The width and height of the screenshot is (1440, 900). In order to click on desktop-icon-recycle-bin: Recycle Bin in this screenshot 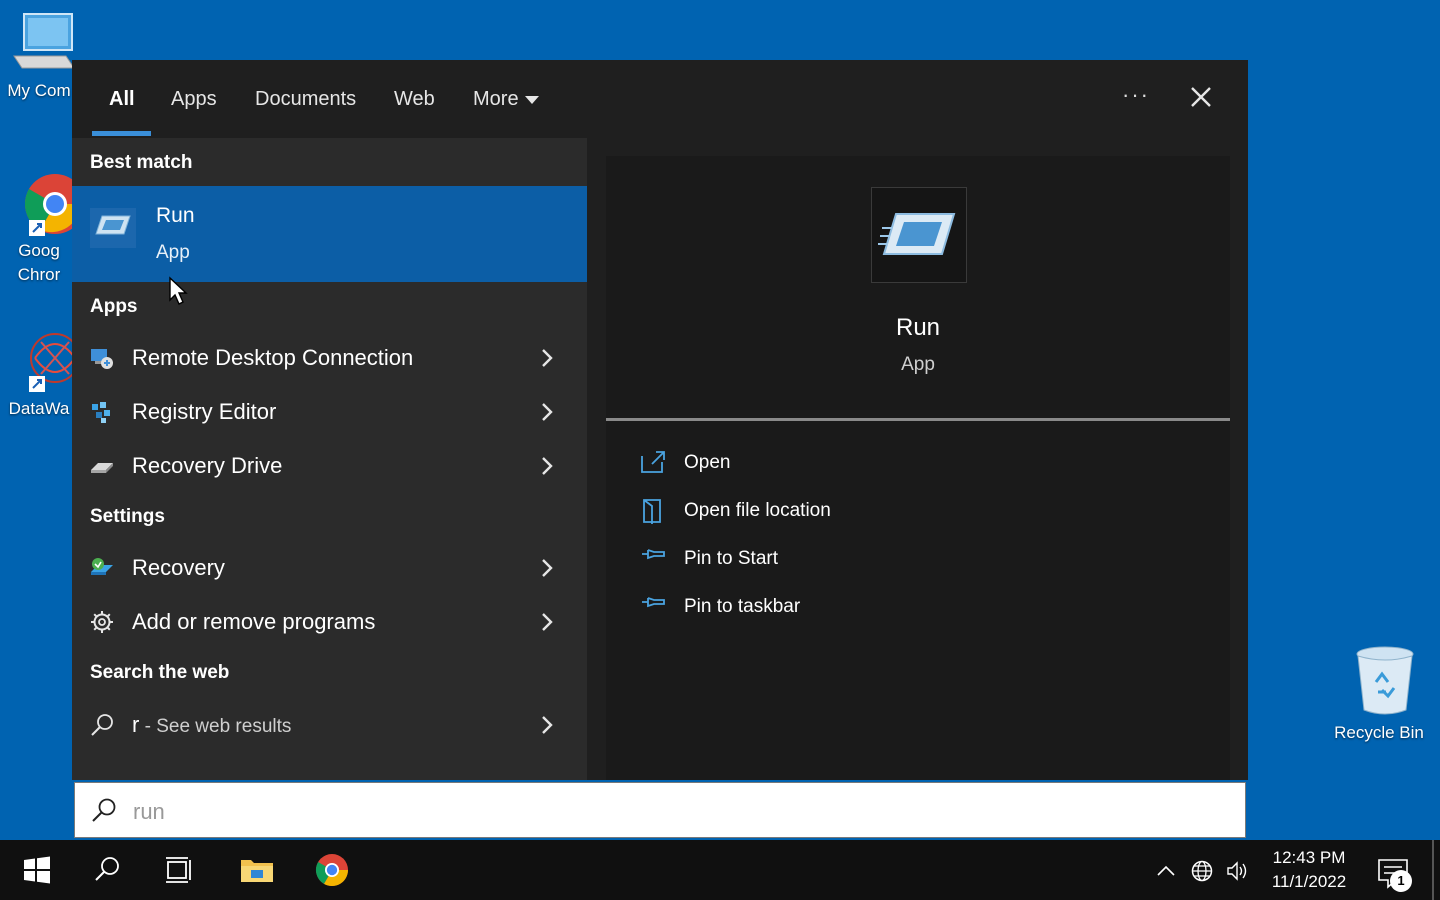, I will do `click(1379, 694)`.